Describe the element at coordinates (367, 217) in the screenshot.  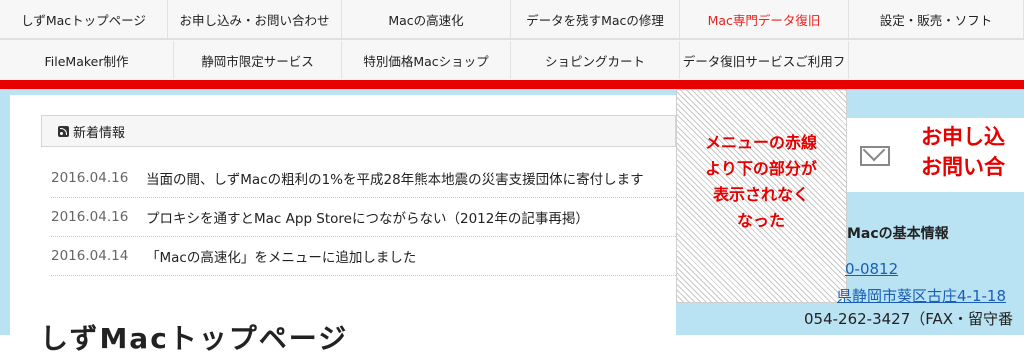
I see `news-link: プロキシを通すとMac App Storeにつながらない（2012年の記事再掲）` at that location.